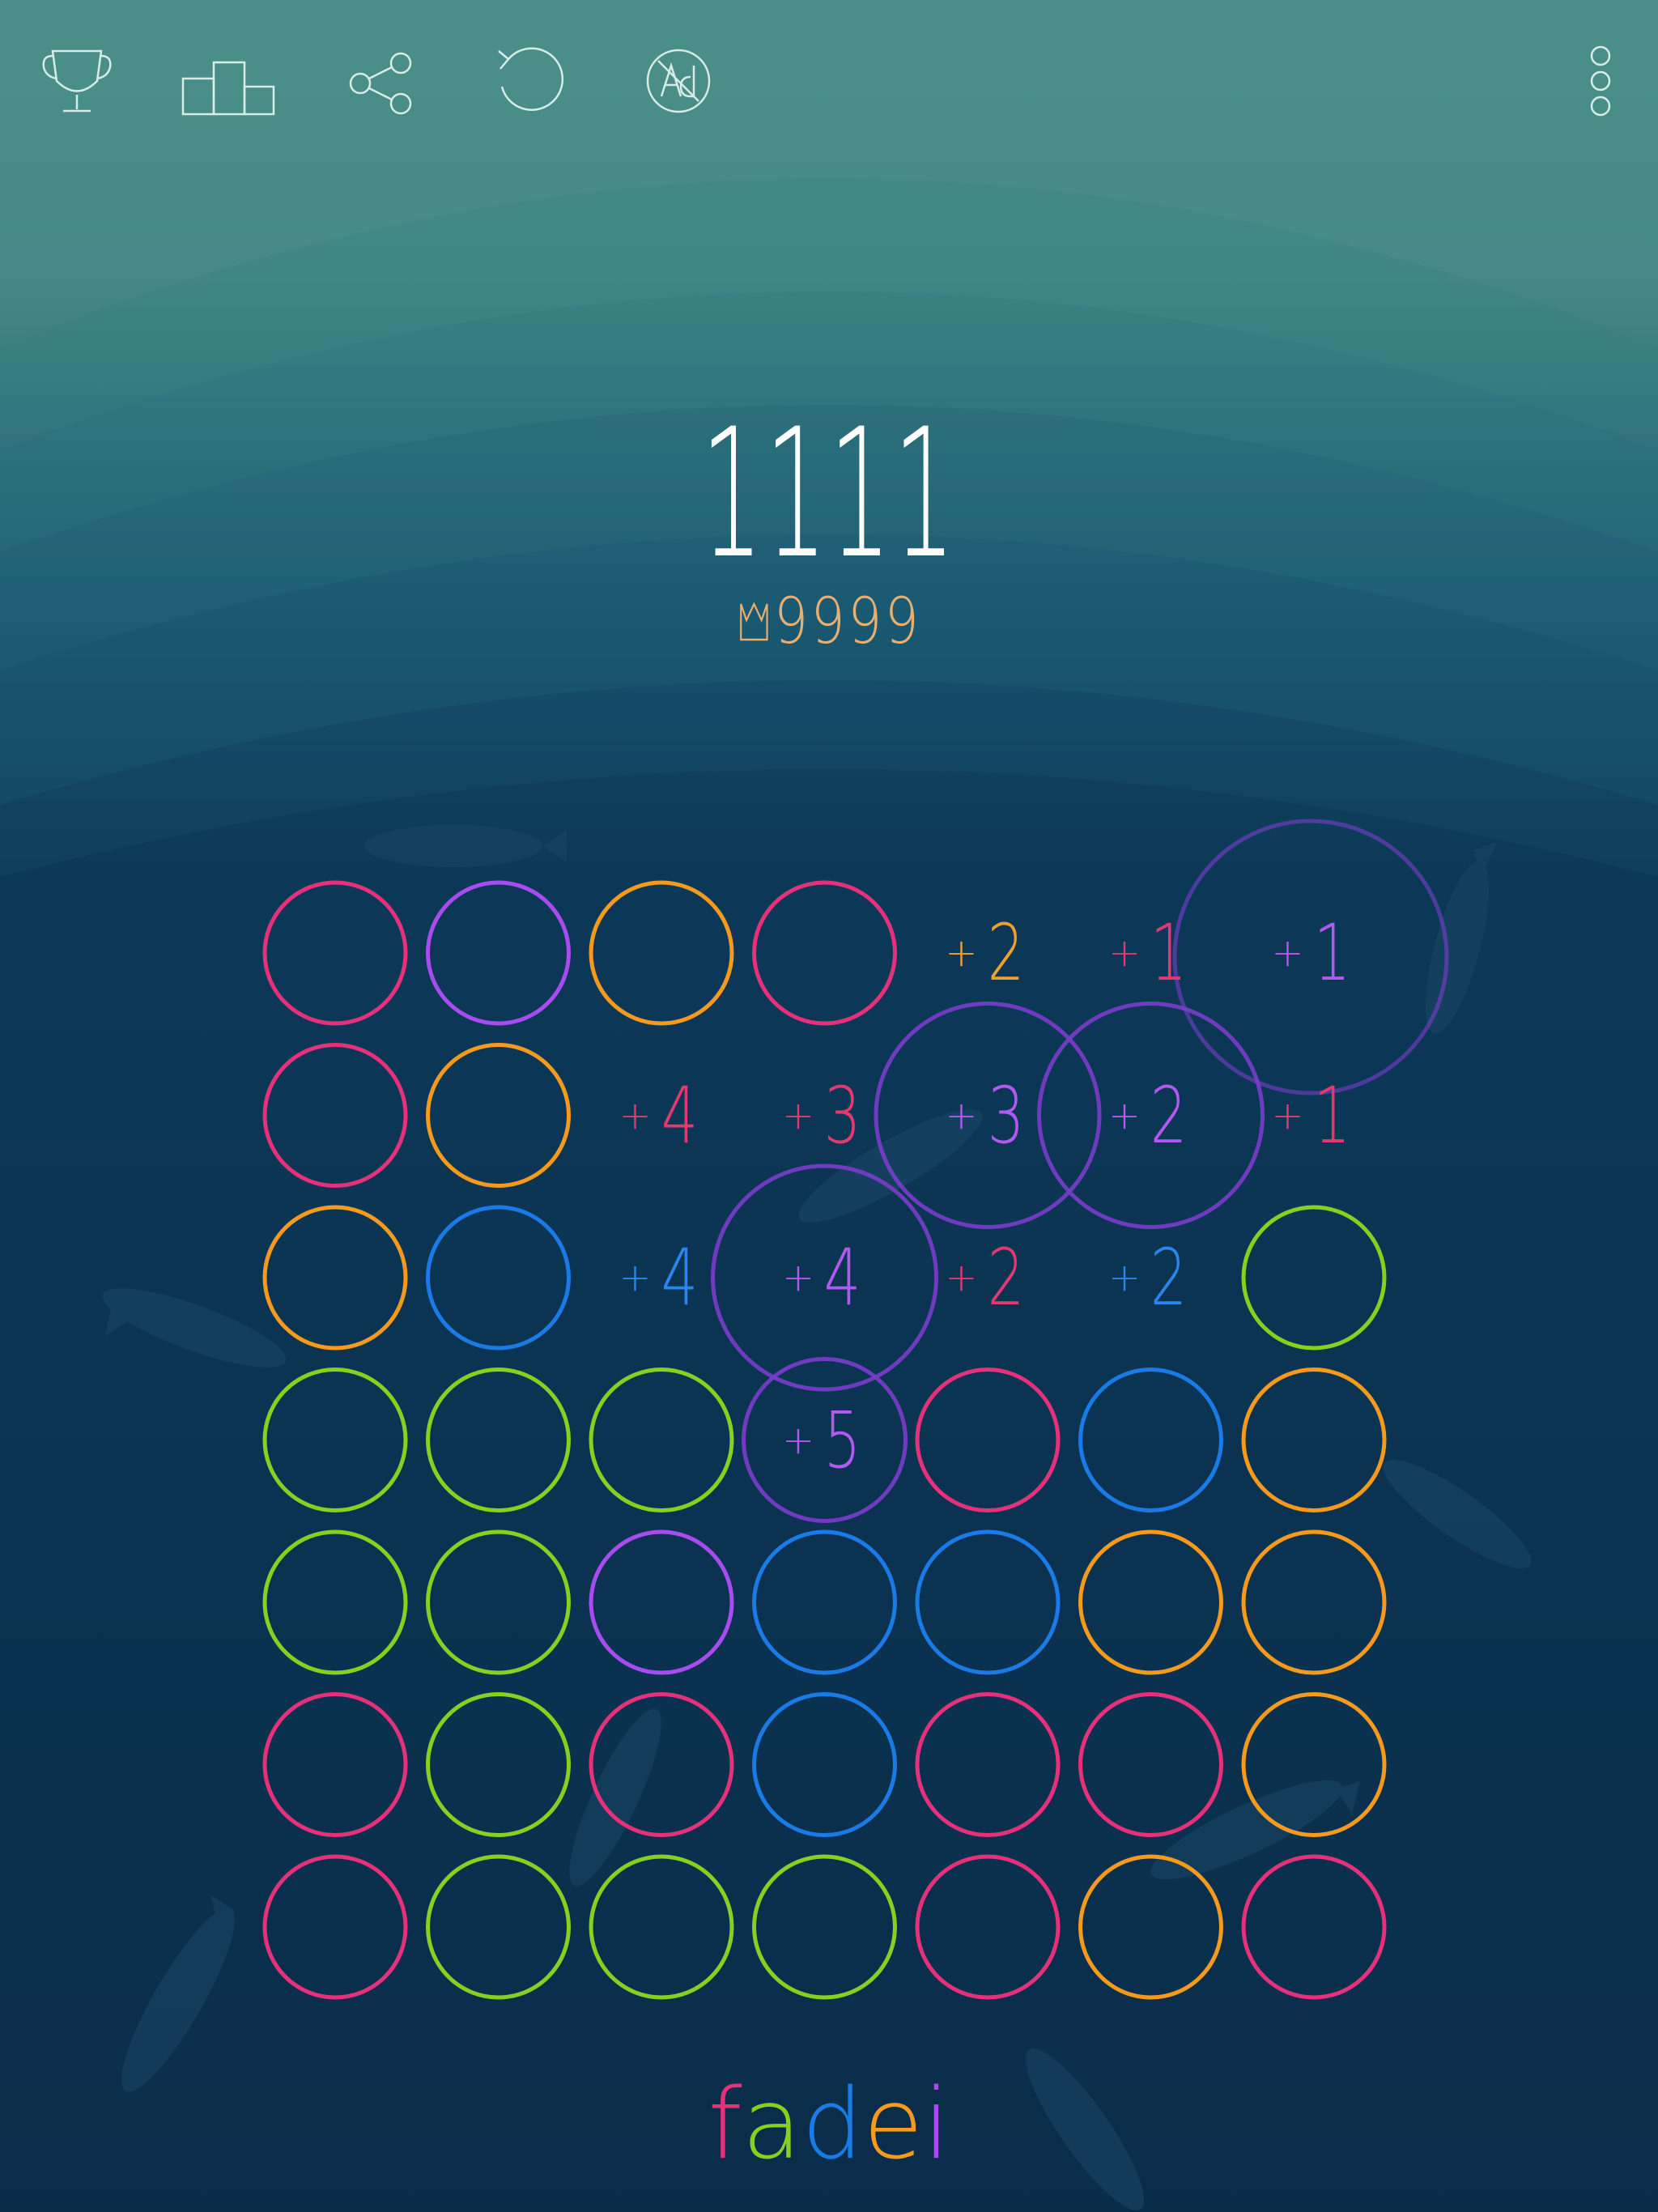 The height and width of the screenshot is (2212, 1658). I want to click on logo-letter: a, so click(772, 2125).